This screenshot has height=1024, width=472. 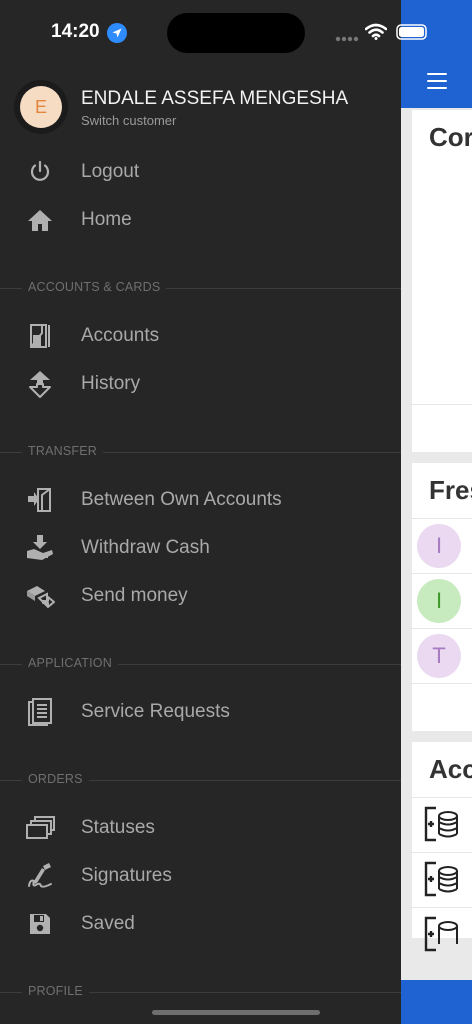 I want to click on card-title: Fres, so click(x=450, y=490).